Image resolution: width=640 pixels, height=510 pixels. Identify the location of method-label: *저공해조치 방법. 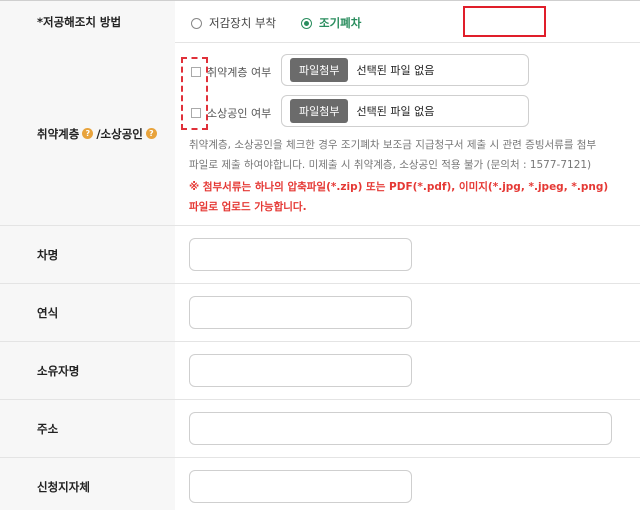
(87, 21).